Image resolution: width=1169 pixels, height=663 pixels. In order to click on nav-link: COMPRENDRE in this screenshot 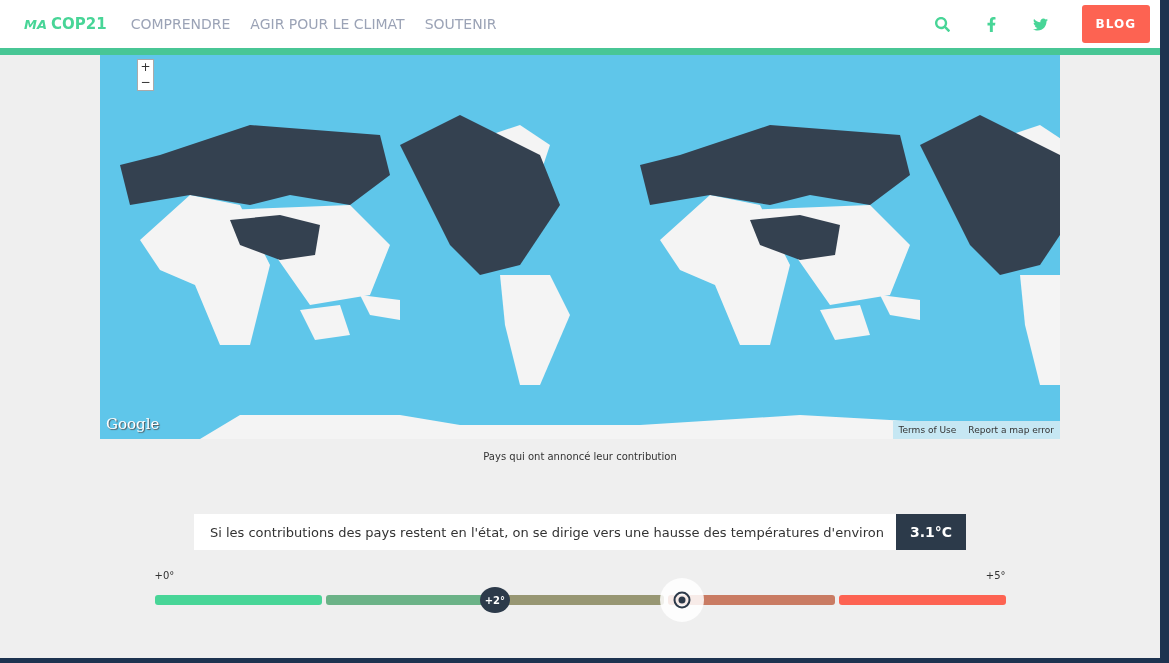, I will do `click(180, 24)`.